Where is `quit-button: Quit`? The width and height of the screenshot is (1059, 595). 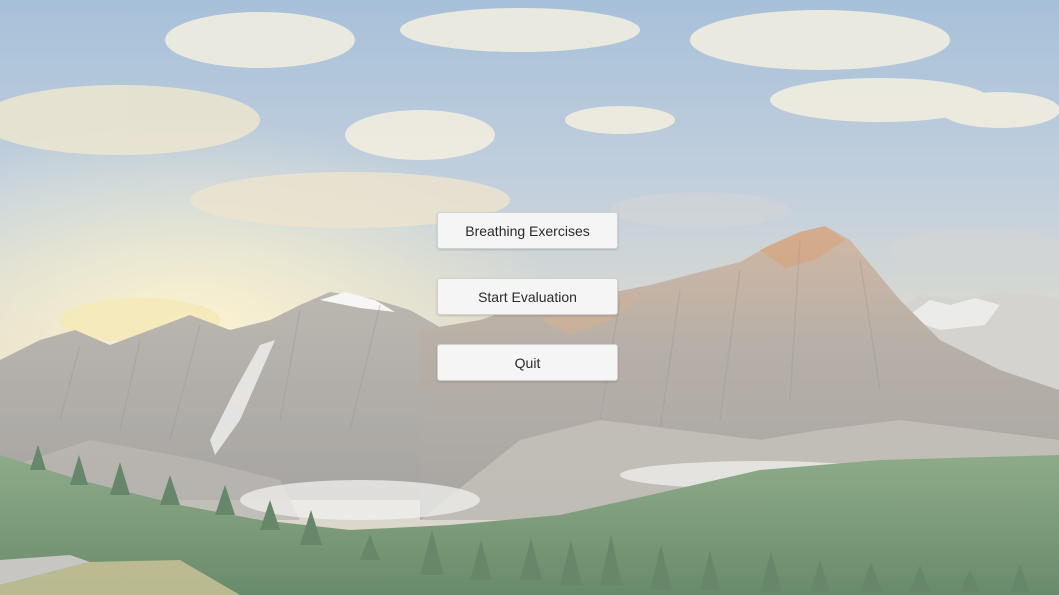
quit-button: Quit is located at coordinates (527, 362).